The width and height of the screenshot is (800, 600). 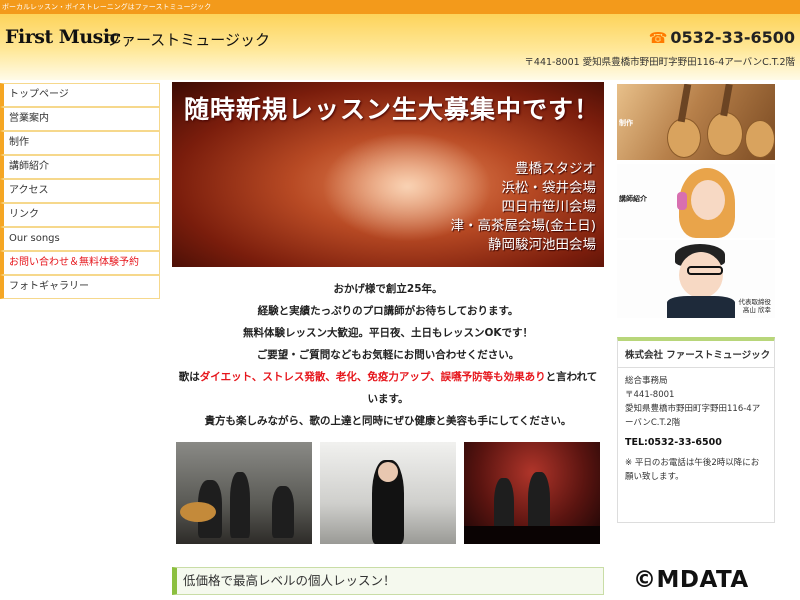 I want to click on director-caption: 代表取締役 高山 欣幸, so click(x=755, y=306).